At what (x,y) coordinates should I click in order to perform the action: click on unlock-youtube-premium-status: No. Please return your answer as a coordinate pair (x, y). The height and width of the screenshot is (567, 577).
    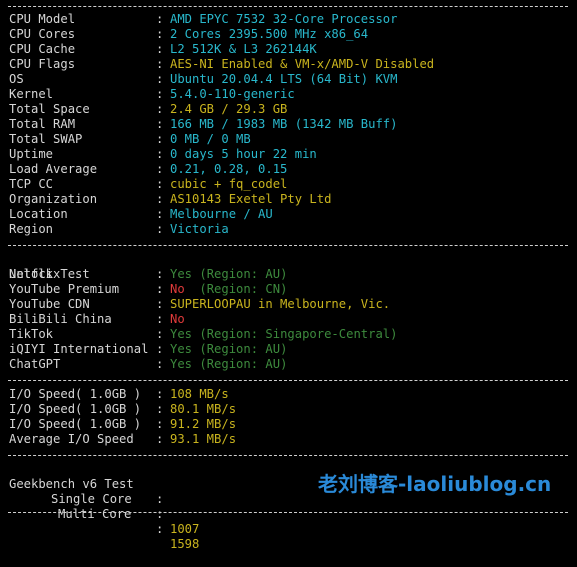
    Looking at the image, I should click on (177, 289).